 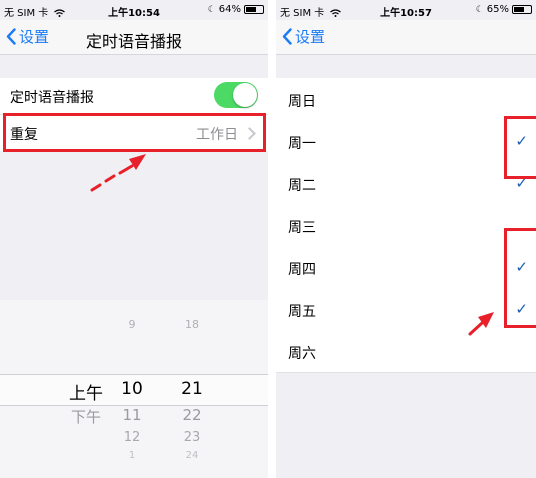 I want to click on battery-percent: 65%, so click(x=497, y=9).